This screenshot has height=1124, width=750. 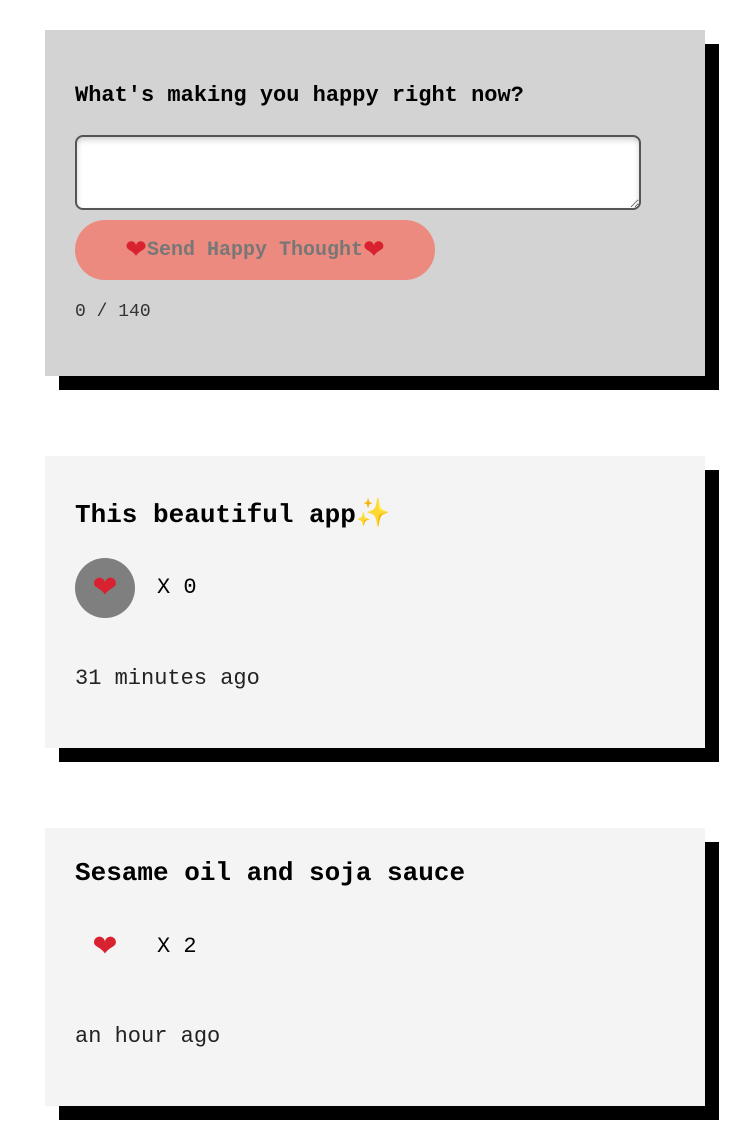 What do you see at coordinates (167, 678) in the screenshot?
I see `thought-timestamp: 31 minutes ago` at bounding box center [167, 678].